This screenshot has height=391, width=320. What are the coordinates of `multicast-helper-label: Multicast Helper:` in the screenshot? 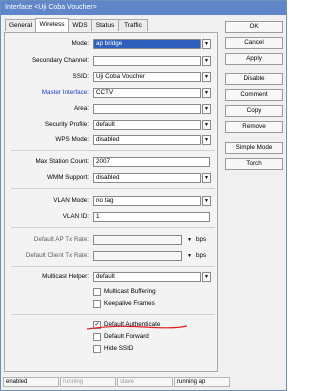 It's located at (65, 276).